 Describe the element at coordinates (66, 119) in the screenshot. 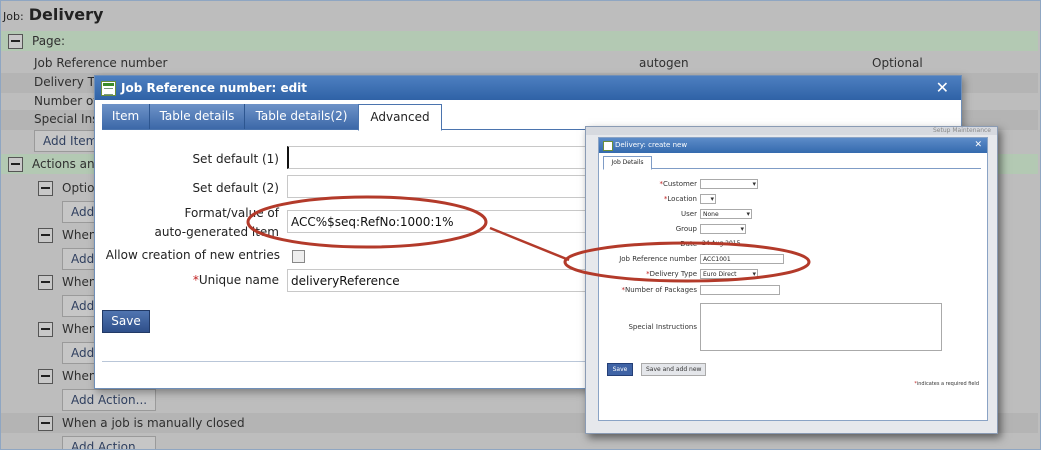

I see `row-name-special-instructions: Special Ins` at that location.